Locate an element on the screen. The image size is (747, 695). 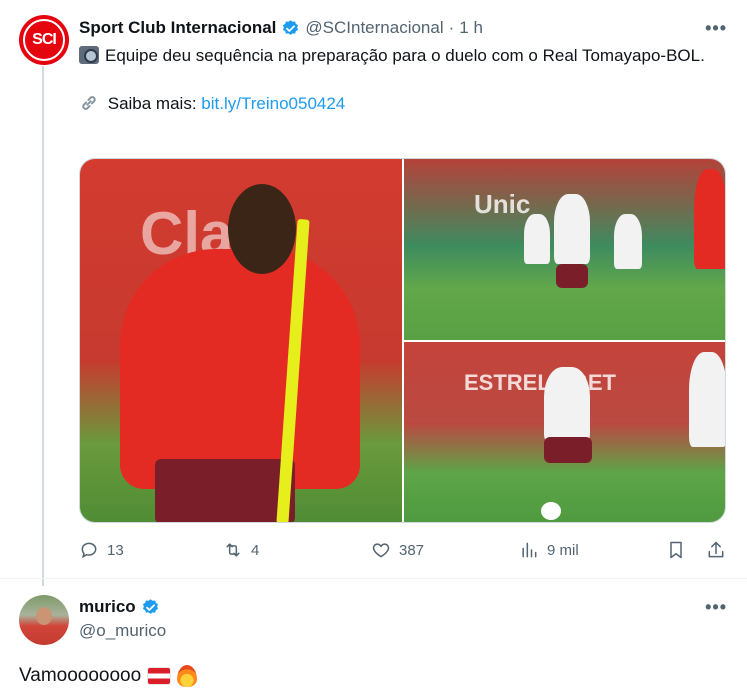
tweet-actions: 13 4 387 9 mil is located at coordinates (404, 551).